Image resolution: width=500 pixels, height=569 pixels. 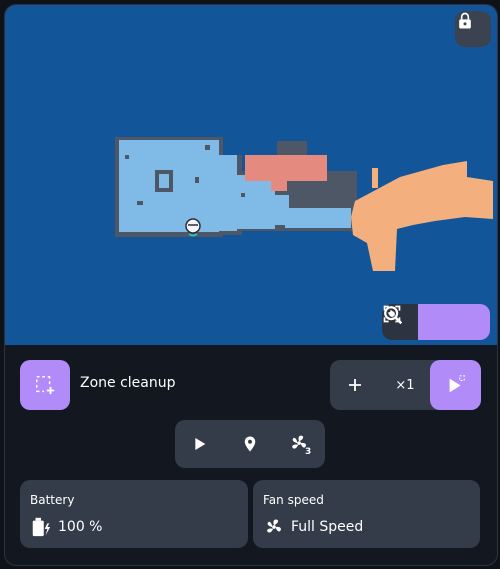 What do you see at coordinates (473, 29) in the screenshot?
I see `lock-button` at bounding box center [473, 29].